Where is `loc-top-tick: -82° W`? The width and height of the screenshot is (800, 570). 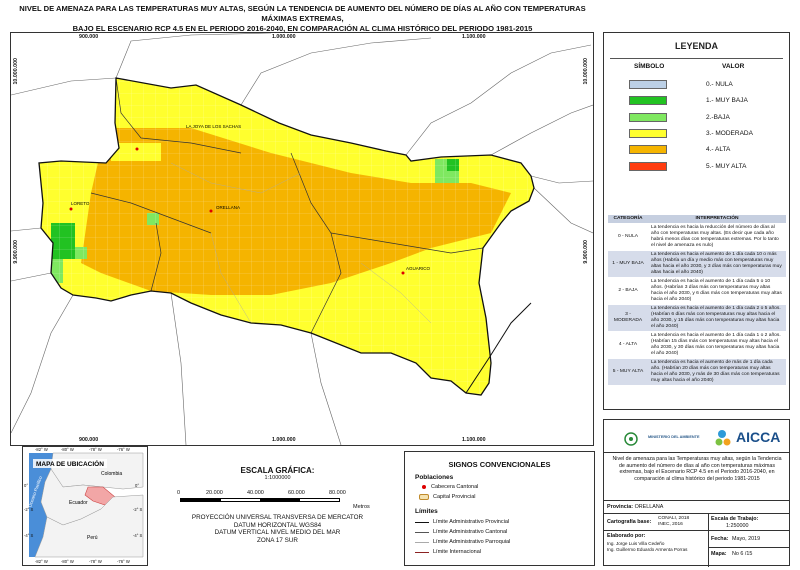 loc-top-tick: -82° W is located at coordinates (41, 449).